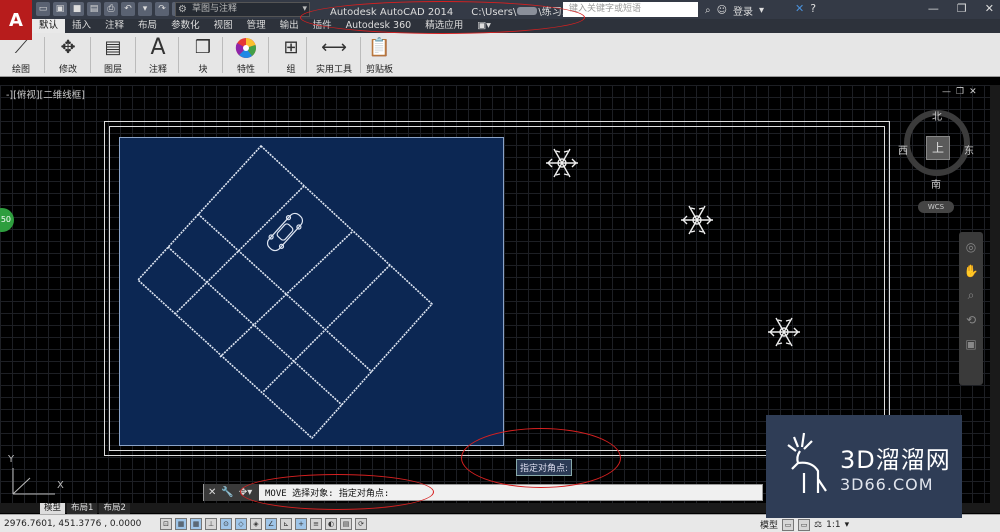  I want to click on annotation-ellipse-tooltip, so click(541, 458).